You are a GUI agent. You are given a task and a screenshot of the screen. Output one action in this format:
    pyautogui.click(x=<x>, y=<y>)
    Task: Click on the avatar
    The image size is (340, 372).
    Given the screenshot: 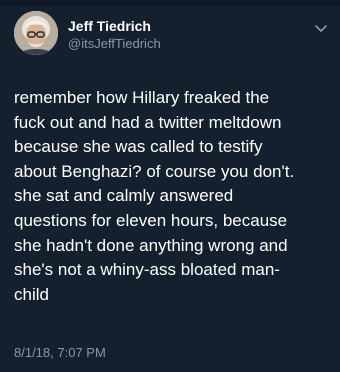 What is the action you would take?
    pyautogui.click(x=36, y=33)
    